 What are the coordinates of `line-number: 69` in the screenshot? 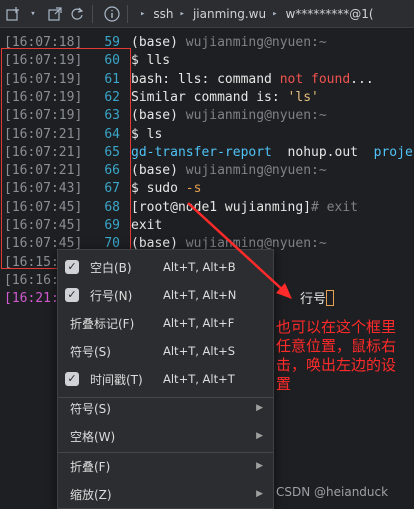 It's located at (112, 225).